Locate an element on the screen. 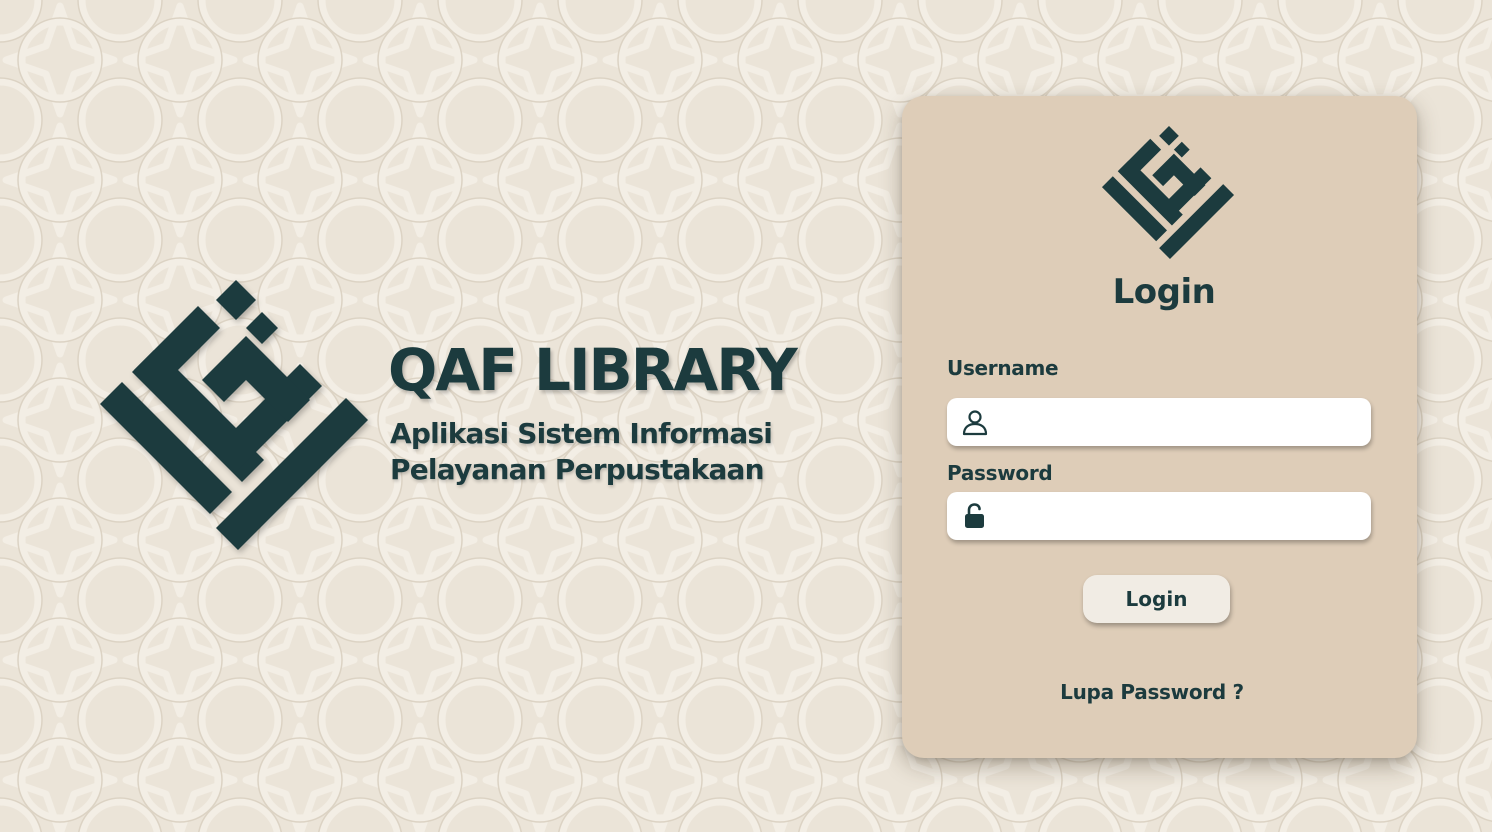 Image resolution: width=1492 pixels, height=832 pixels. password-field is located at coordinates (1159, 516).